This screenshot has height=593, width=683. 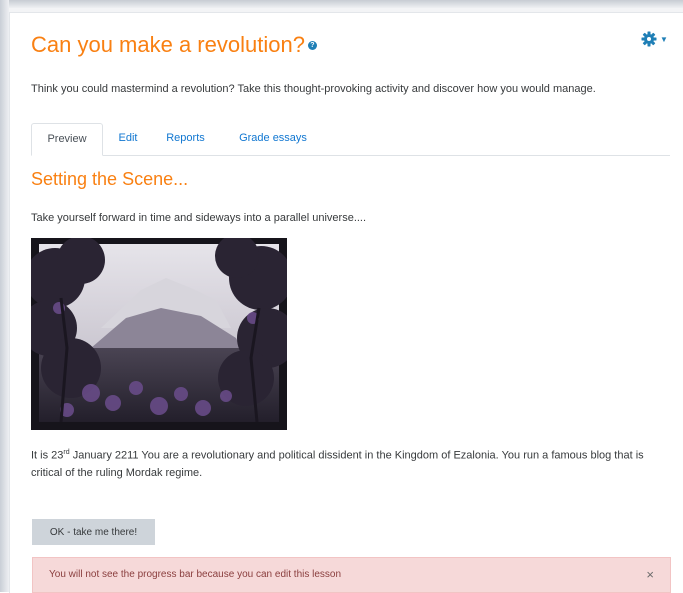 I want to click on window-top-edge, so click(x=341, y=4).